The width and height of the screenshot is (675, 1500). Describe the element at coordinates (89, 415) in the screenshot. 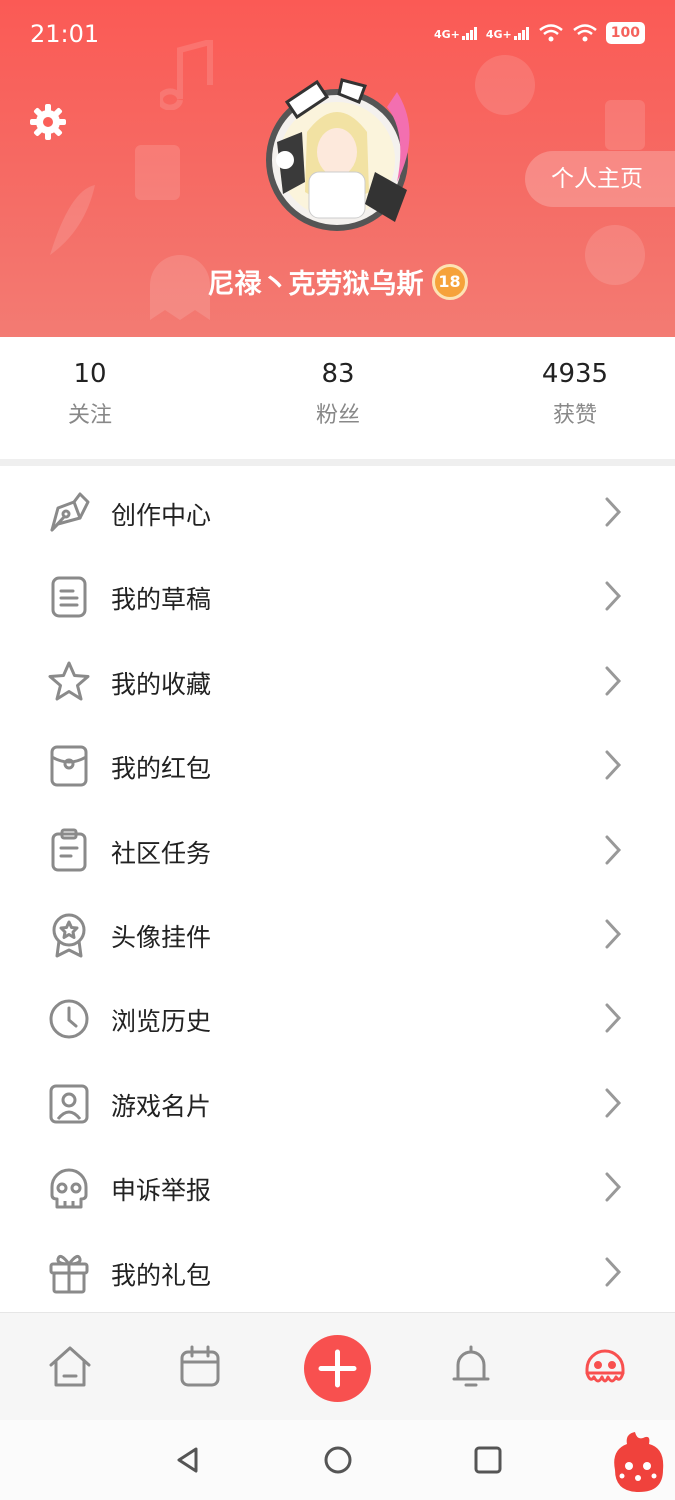

I see `stat-label: 关注` at that location.